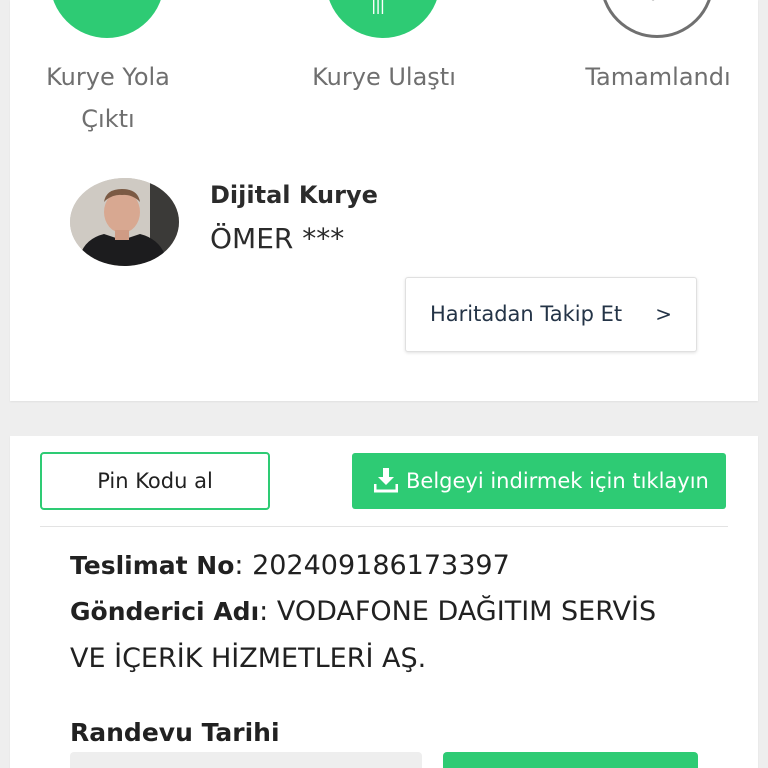 Image resolution: width=768 pixels, height=768 pixels. Describe the element at coordinates (175, 732) in the screenshot. I see `appointment-date-label: Randevu Tarihi` at that location.